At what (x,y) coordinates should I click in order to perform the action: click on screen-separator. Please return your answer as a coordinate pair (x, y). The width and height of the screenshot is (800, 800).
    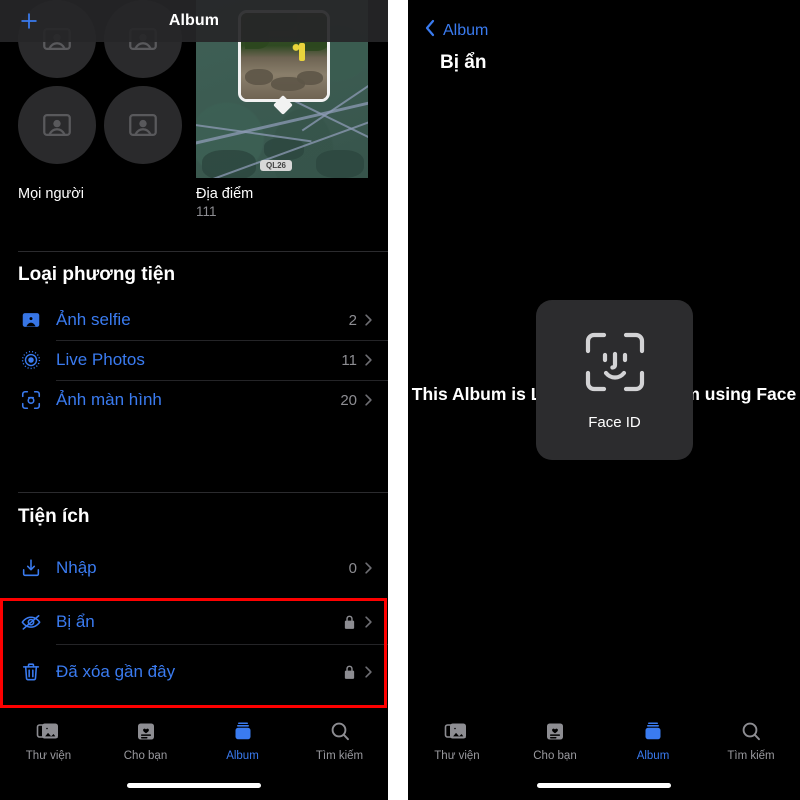
    Looking at the image, I should click on (398, 400).